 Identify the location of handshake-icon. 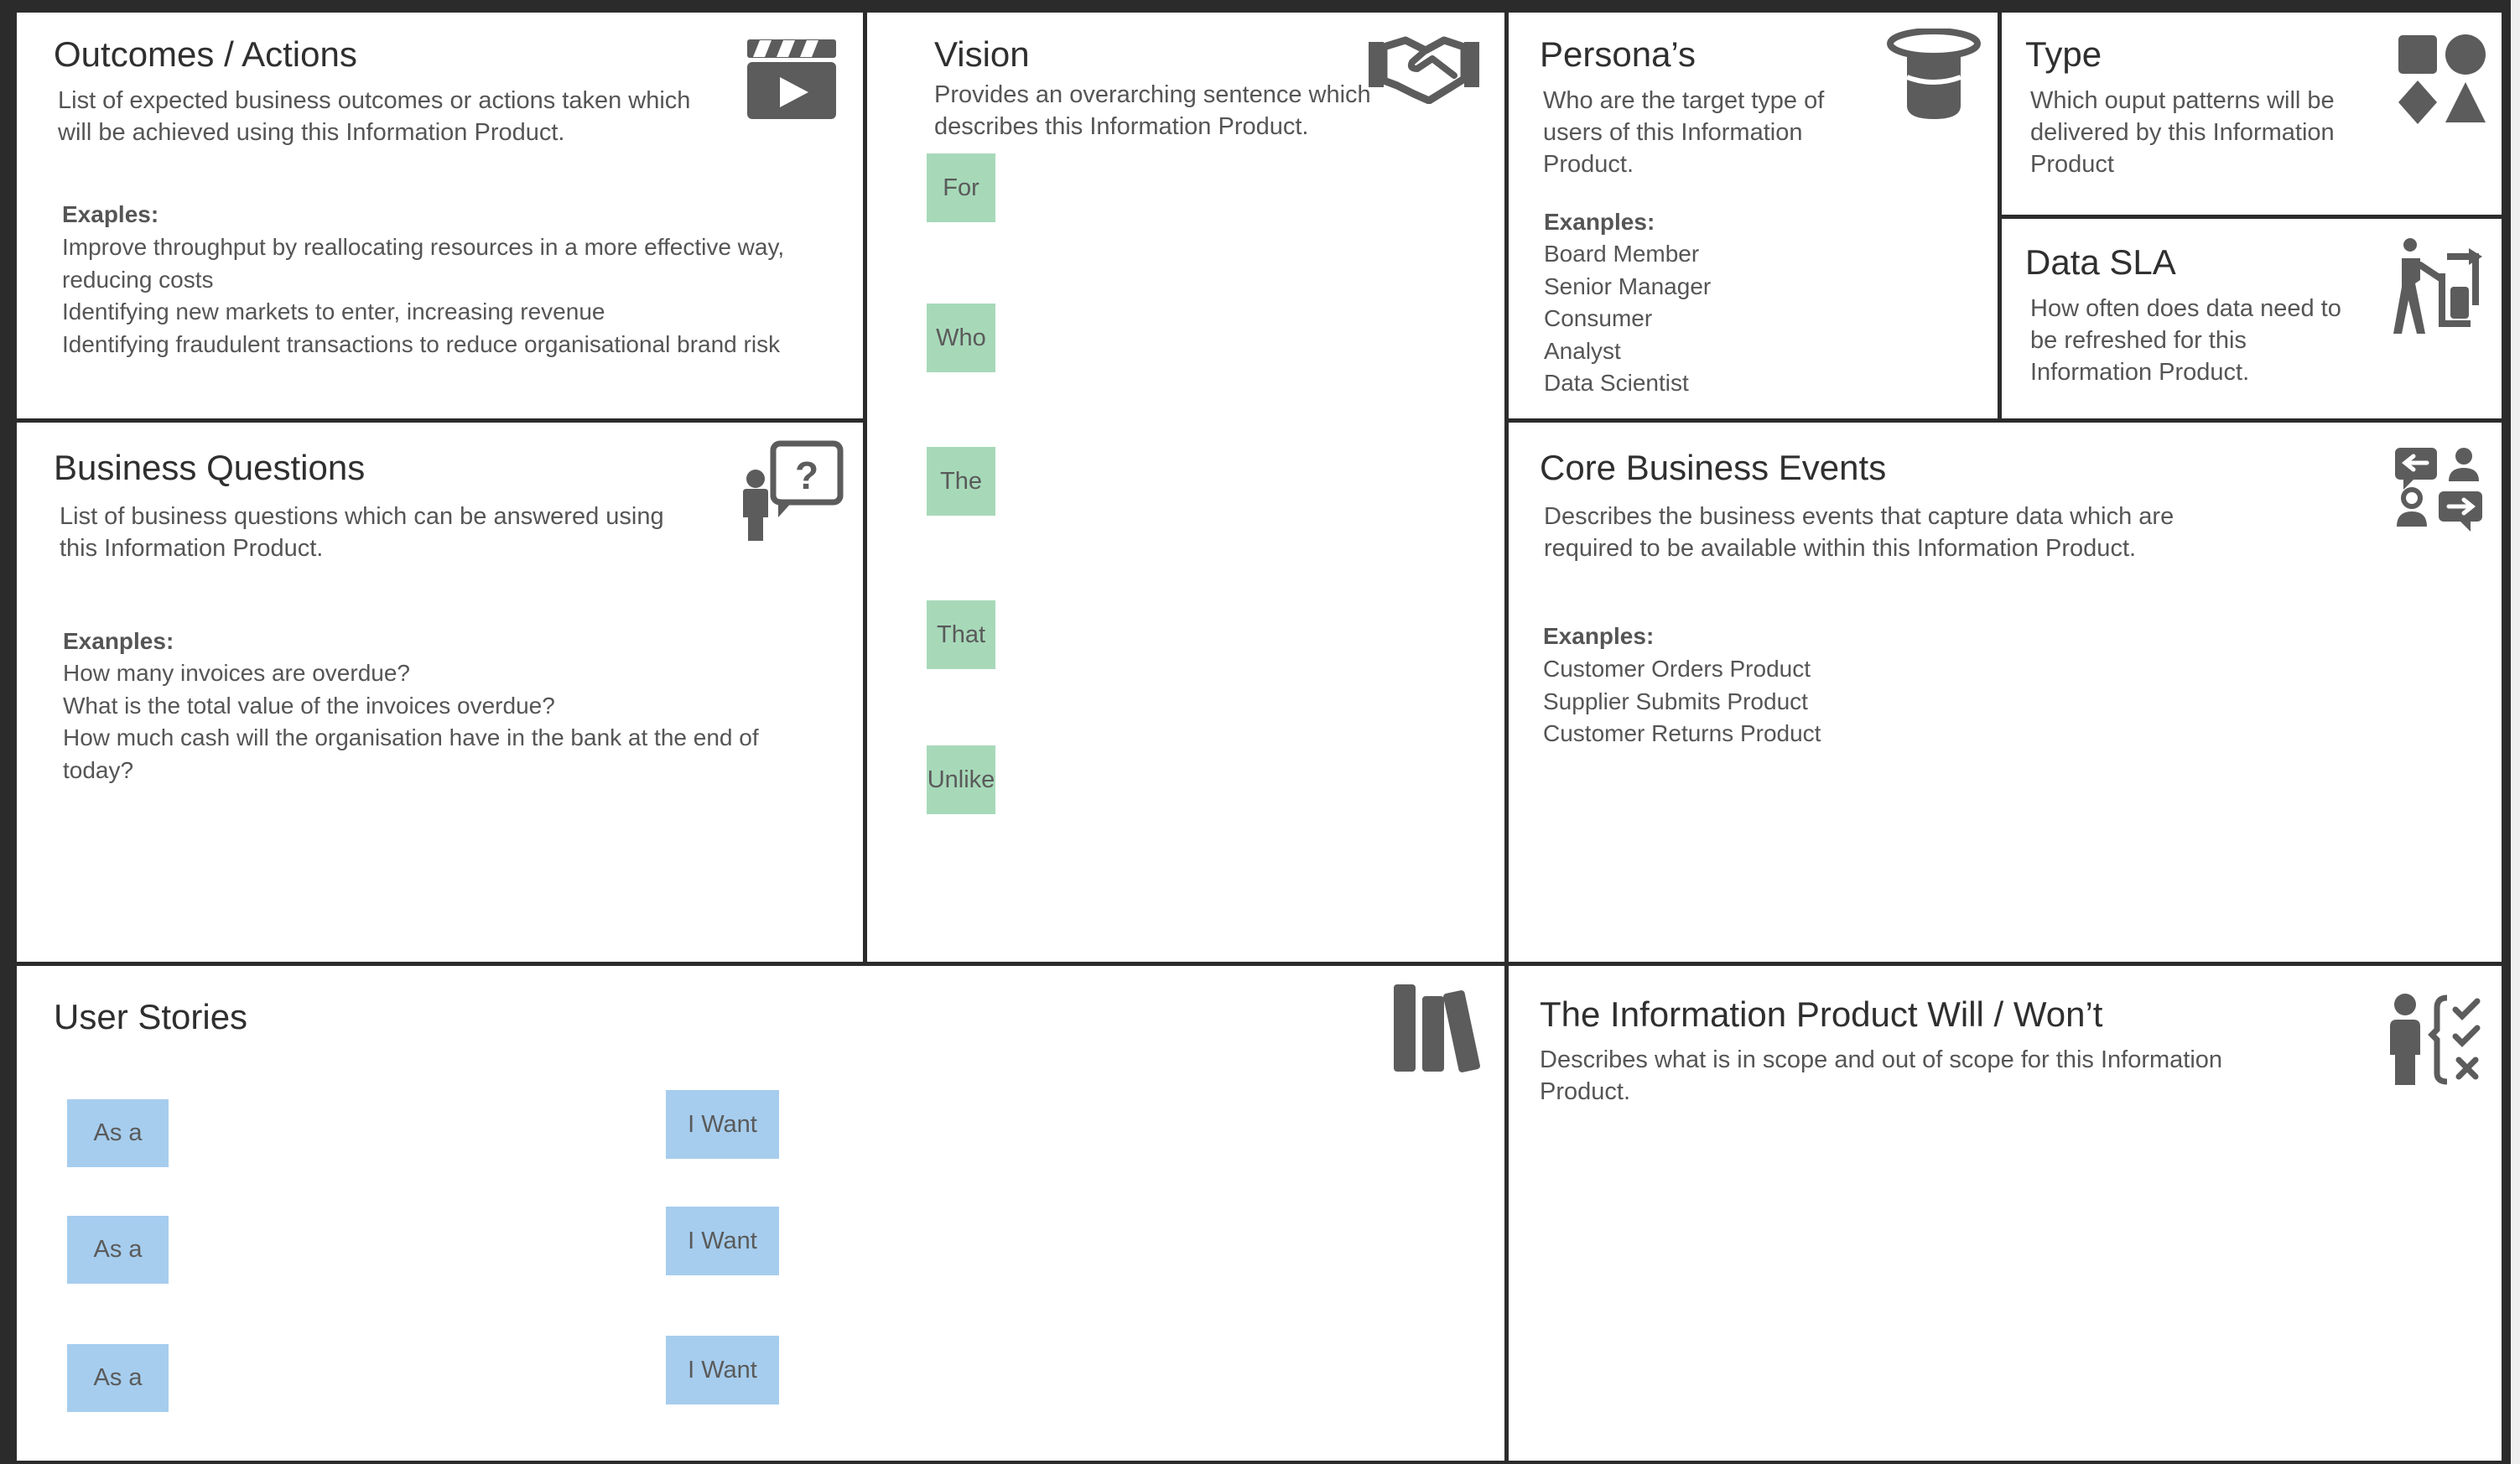
(1424, 70).